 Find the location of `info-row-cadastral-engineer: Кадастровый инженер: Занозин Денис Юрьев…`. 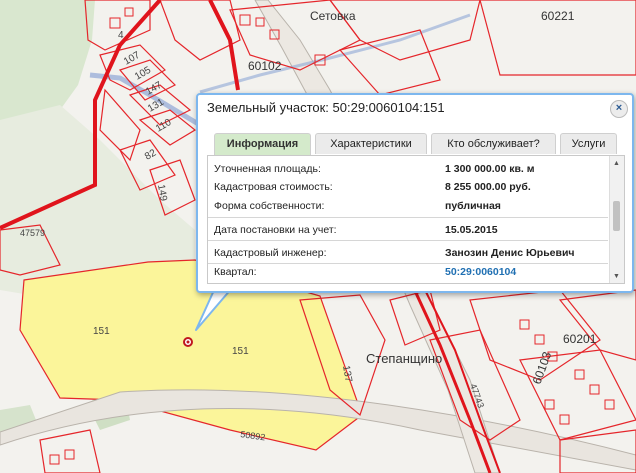

info-row-cadastral-engineer: Кадастровый инженер: Занозин Денис Юрьев… is located at coordinates (410, 253).